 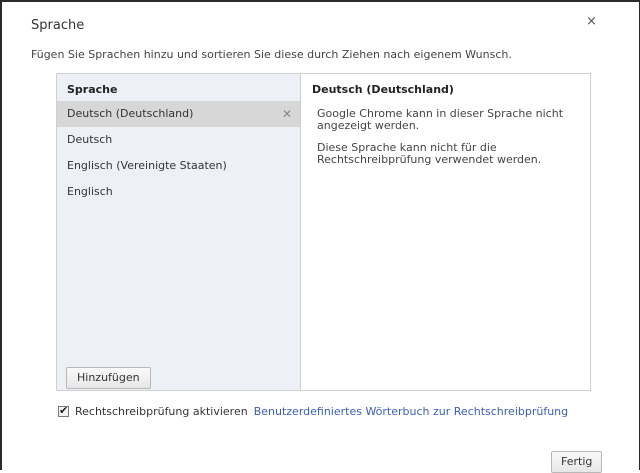 What do you see at coordinates (63, 410) in the screenshot?
I see `spellcheck-checkbox` at bounding box center [63, 410].